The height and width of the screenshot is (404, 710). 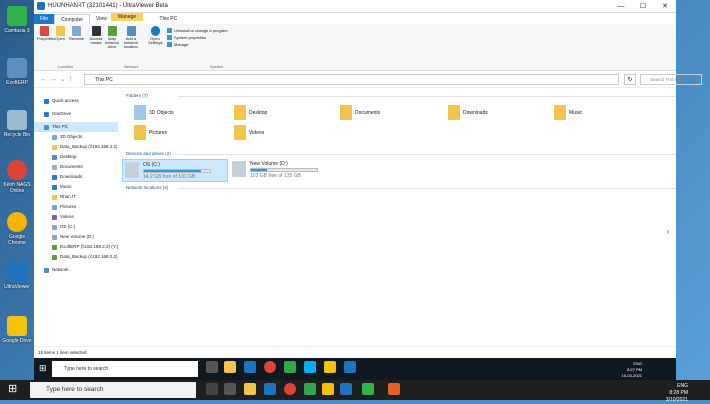 What do you see at coordinates (113, 390) in the screenshot?
I see `local-search-box: Type here to search` at bounding box center [113, 390].